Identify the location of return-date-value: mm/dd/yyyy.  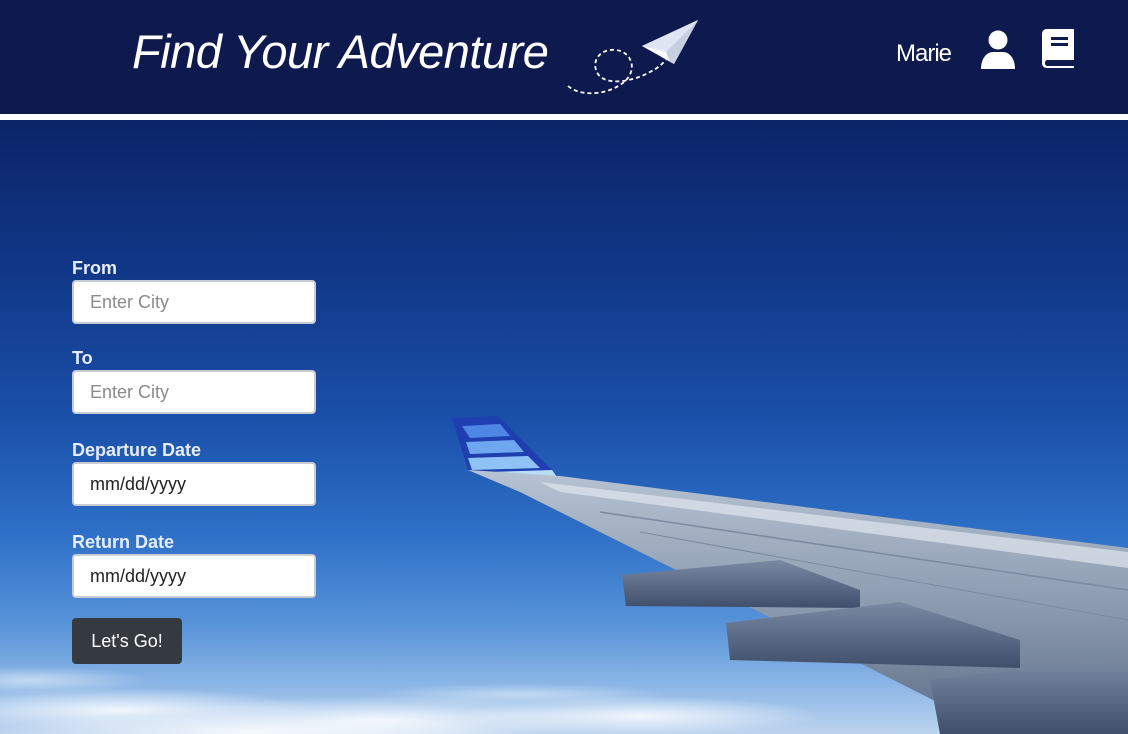
(138, 576).